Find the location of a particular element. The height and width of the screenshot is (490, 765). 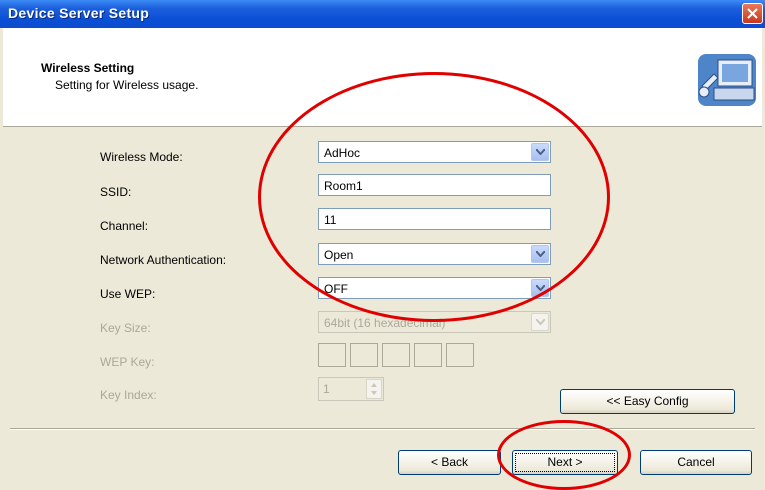

key-index-label: Key Index: is located at coordinates (128, 395).